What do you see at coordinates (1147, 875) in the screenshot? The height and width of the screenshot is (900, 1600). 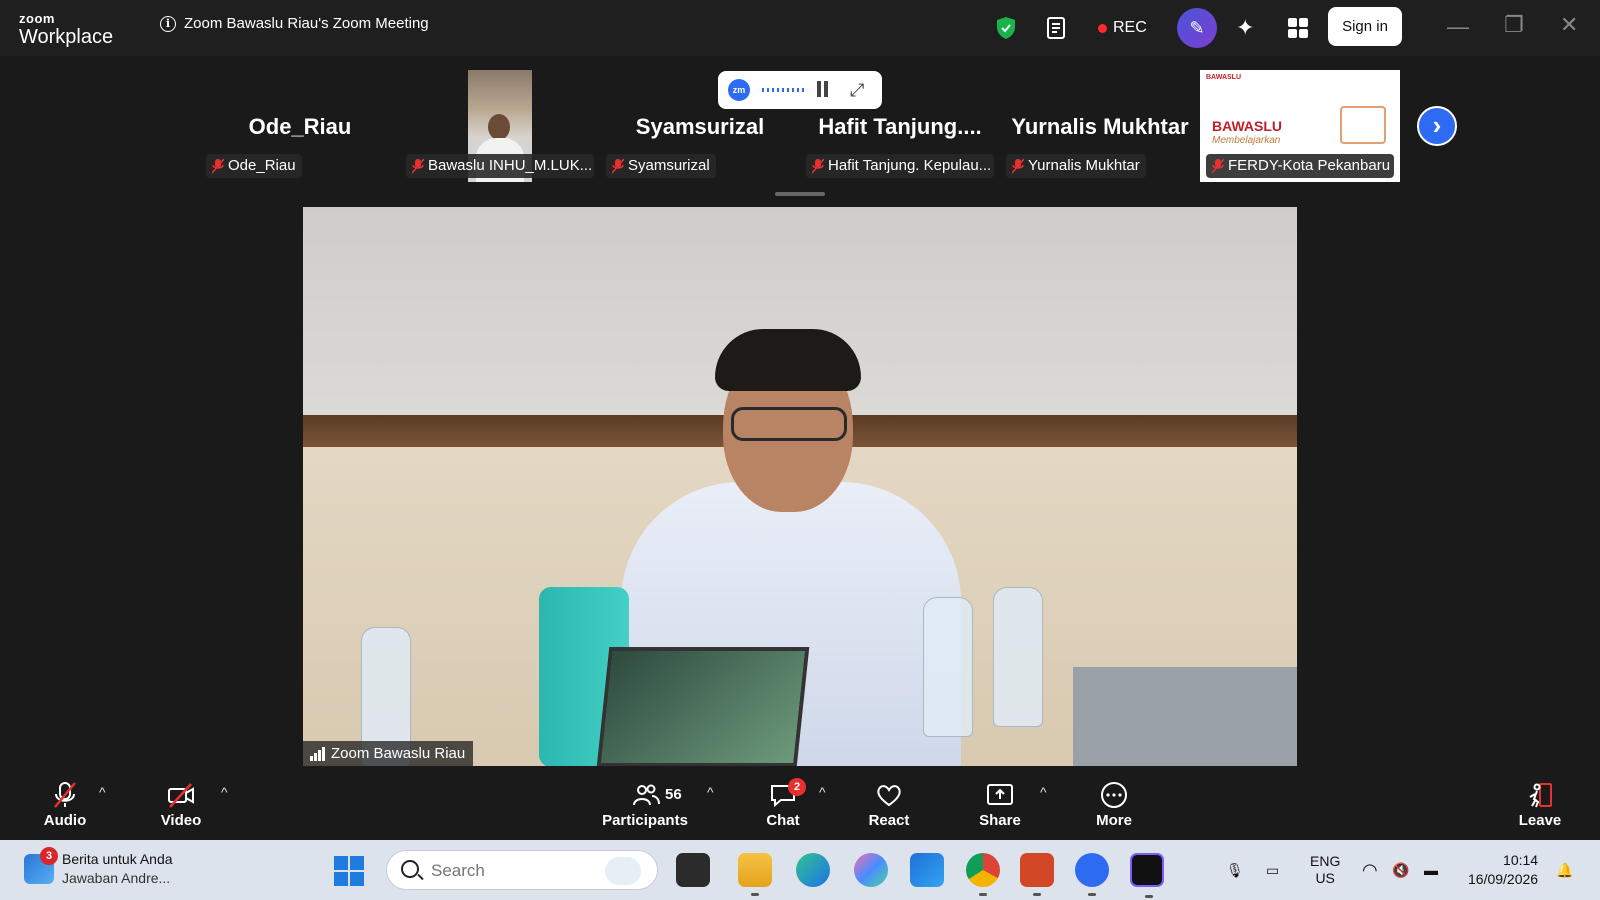 I see `capcut-icon` at bounding box center [1147, 875].